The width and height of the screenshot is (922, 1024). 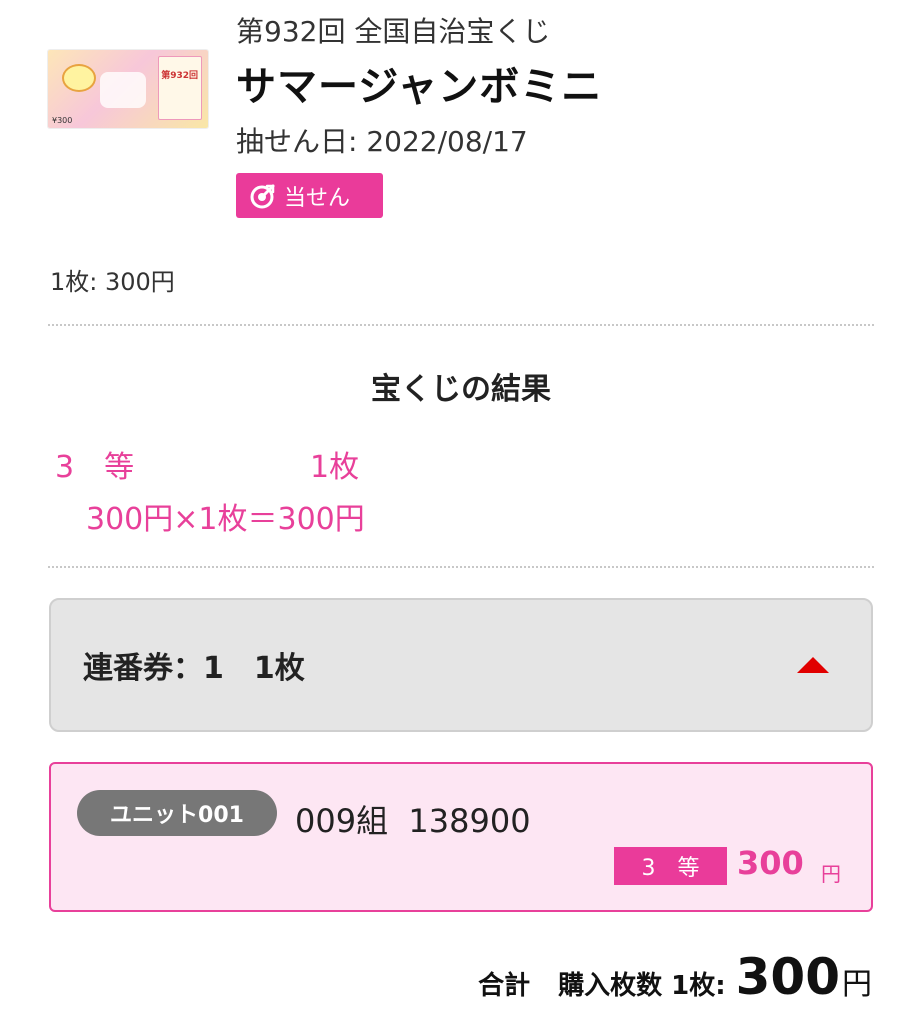 What do you see at coordinates (670, 866) in the screenshot?
I see `prize-rank-tag: 3 等` at bounding box center [670, 866].